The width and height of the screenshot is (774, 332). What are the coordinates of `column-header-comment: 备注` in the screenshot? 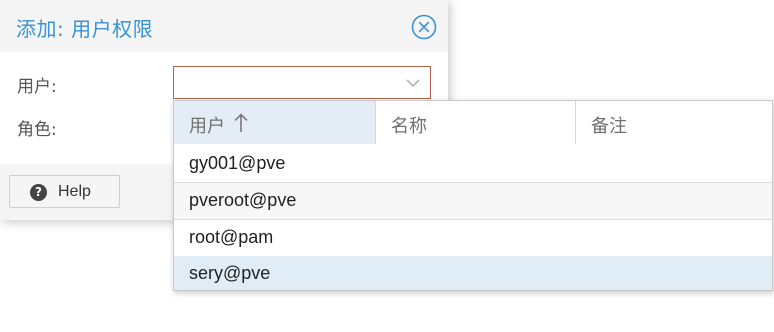 It's located at (674, 122).